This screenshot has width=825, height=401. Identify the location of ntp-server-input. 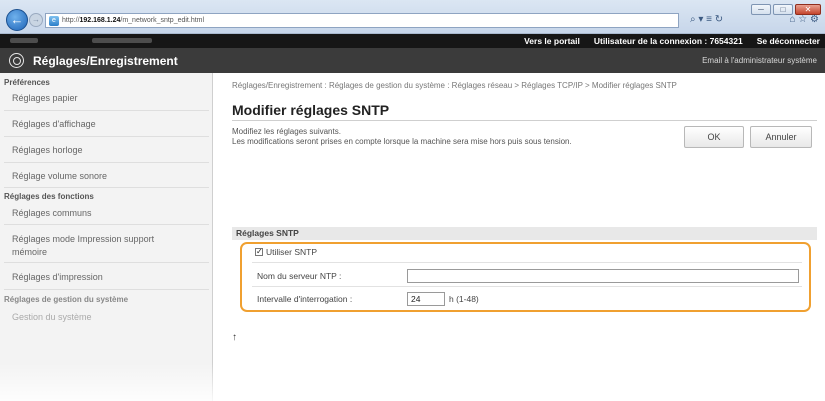
(603, 276).